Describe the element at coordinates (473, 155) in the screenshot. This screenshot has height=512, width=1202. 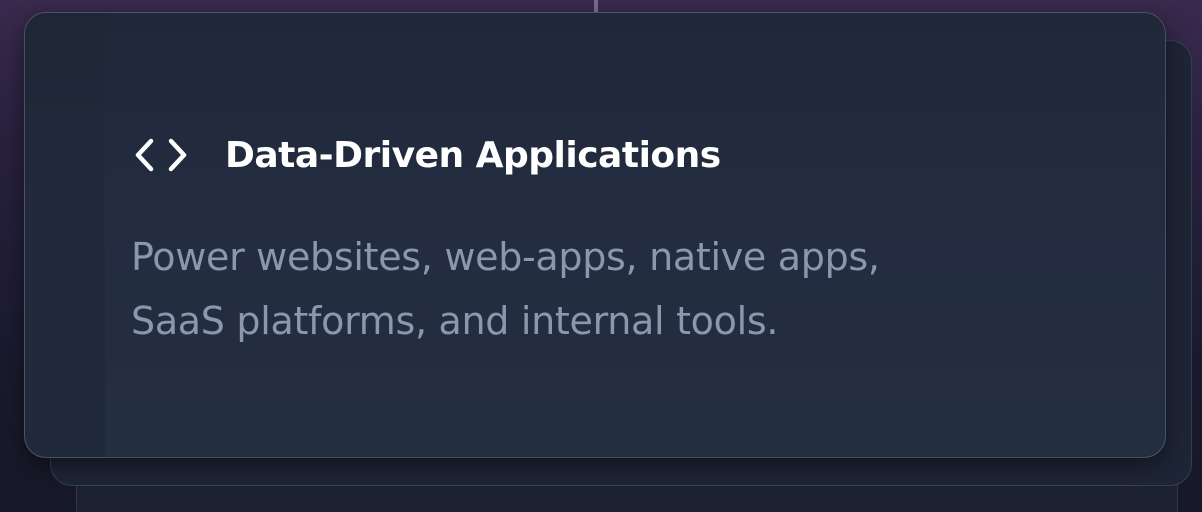
I see `card-title: Data-Driven Applications` at that location.